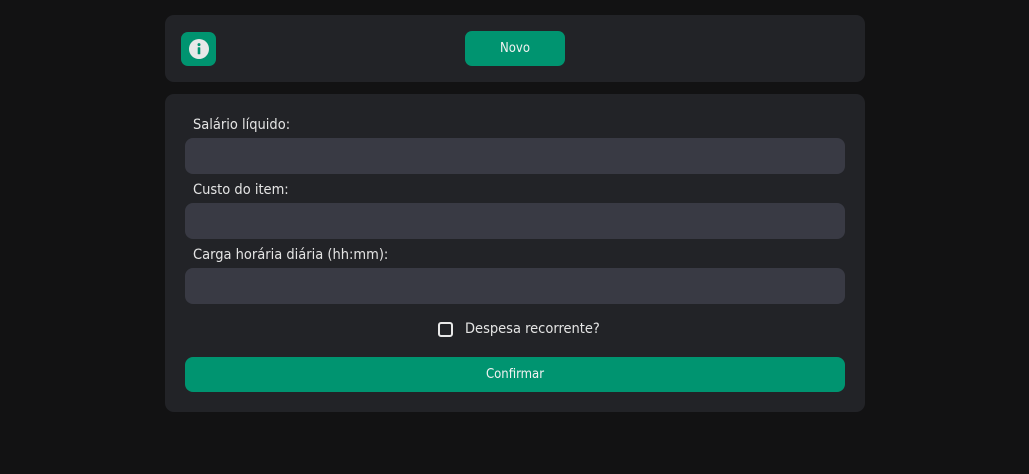 This screenshot has width=1029, height=474. What do you see at coordinates (515, 374) in the screenshot?
I see `confirm-button: Confirmar` at bounding box center [515, 374].